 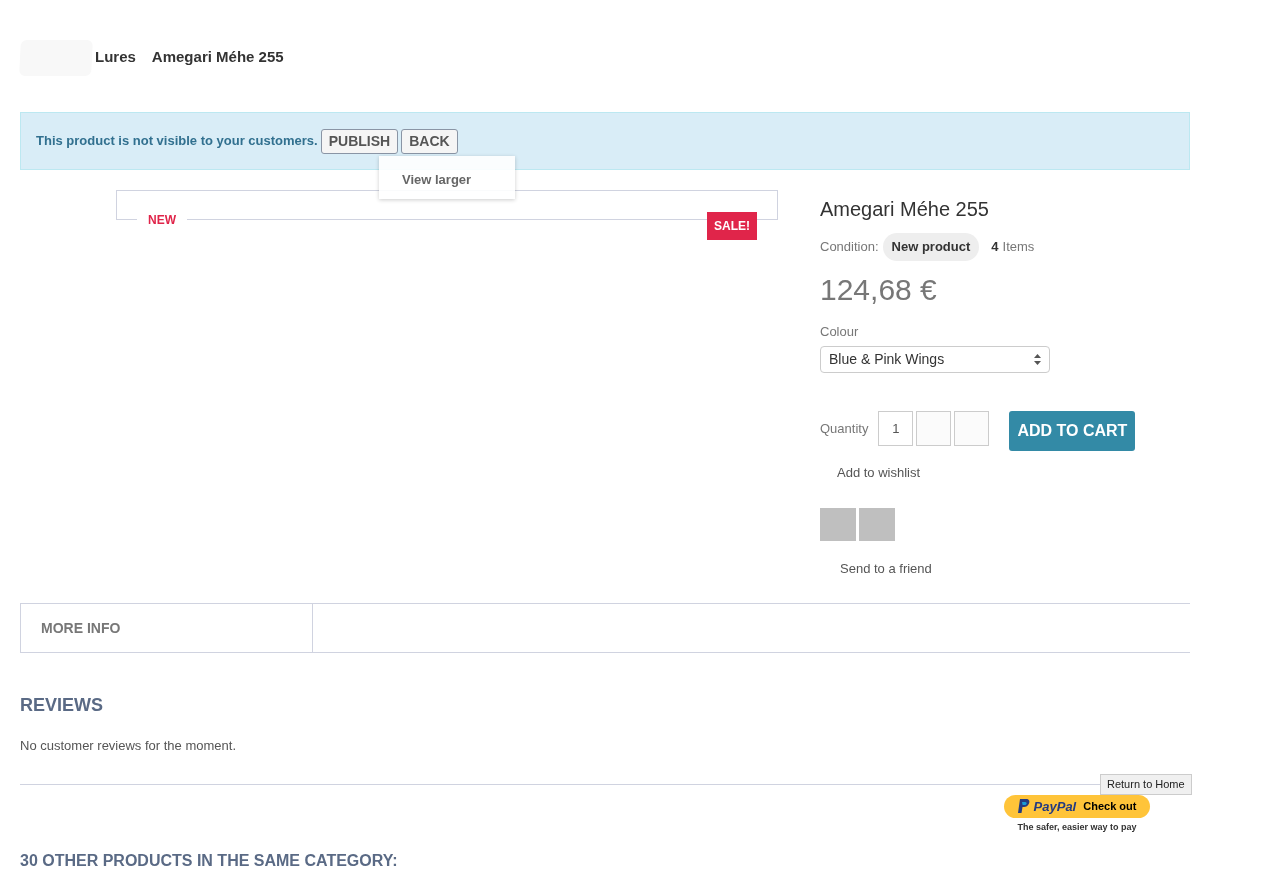 I want to click on product-title: Amegari Méhe 255, so click(x=905, y=209).